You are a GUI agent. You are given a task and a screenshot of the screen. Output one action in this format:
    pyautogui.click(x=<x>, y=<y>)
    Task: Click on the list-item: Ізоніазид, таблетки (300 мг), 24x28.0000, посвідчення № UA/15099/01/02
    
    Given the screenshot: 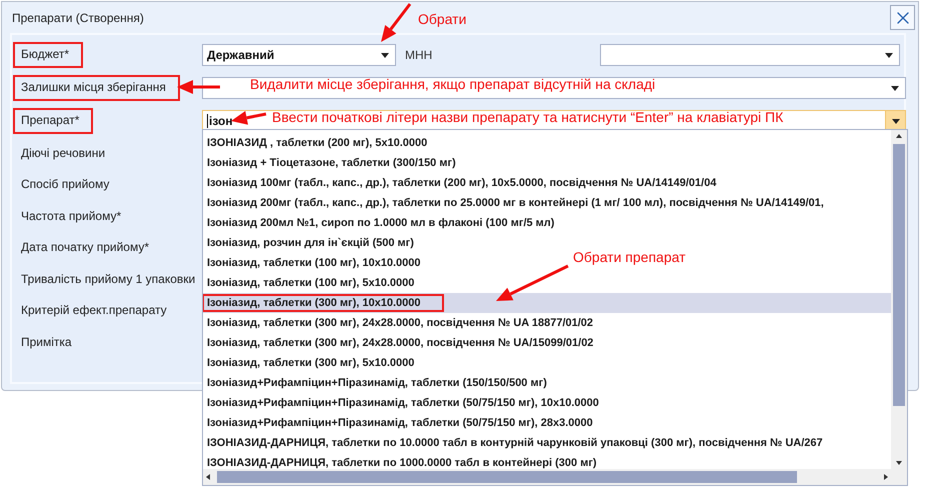 What is the action you would take?
    pyautogui.click(x=410, y=343)
    